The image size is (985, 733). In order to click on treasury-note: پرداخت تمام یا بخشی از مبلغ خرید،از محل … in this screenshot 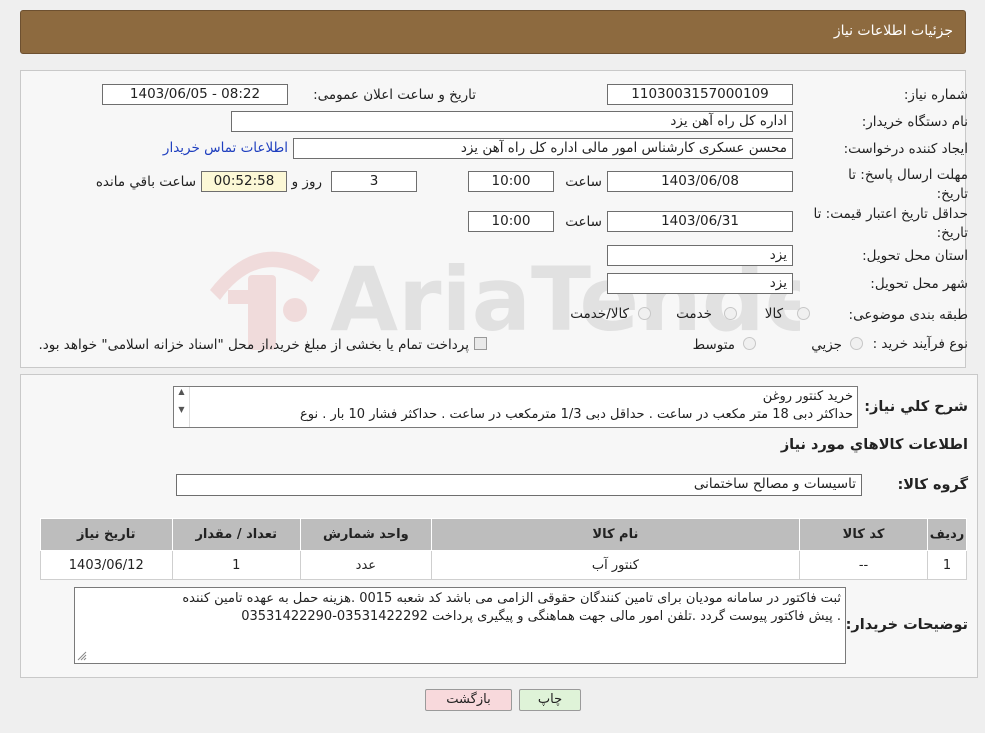, I will do `click(253, 345)`.